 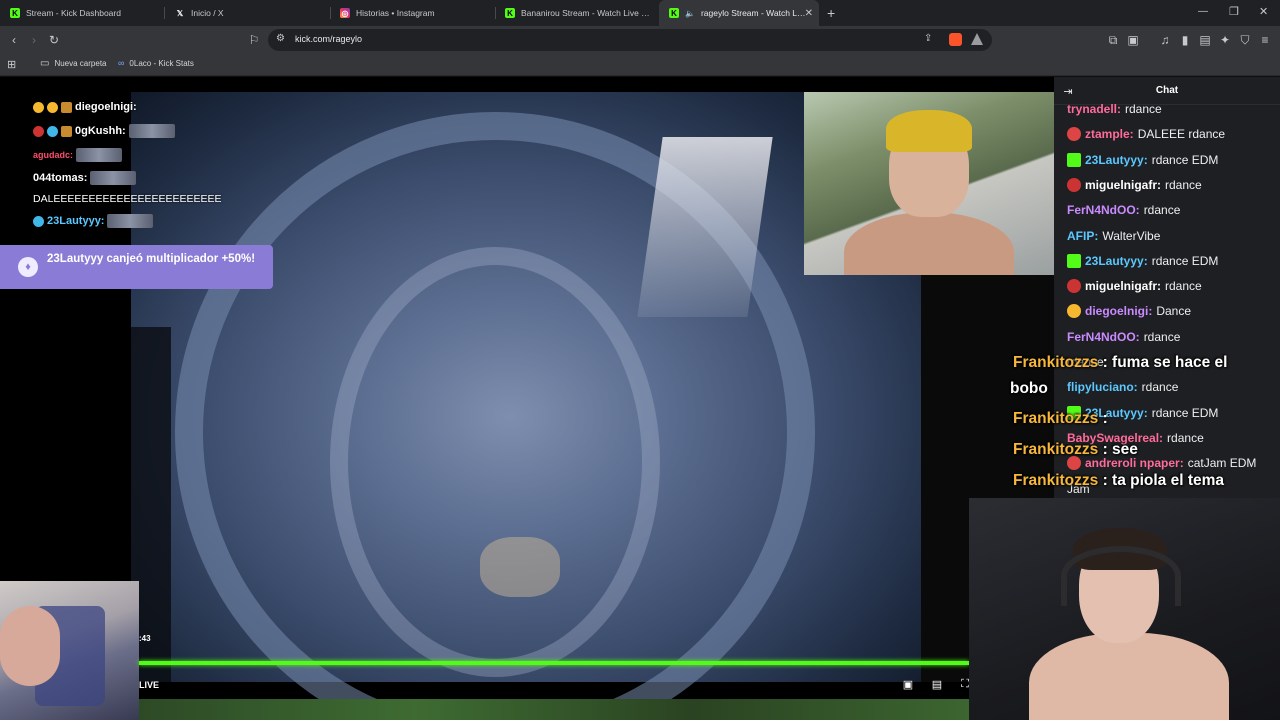 I want to click on minimize-icon: —, so click(x=1203, y=11).